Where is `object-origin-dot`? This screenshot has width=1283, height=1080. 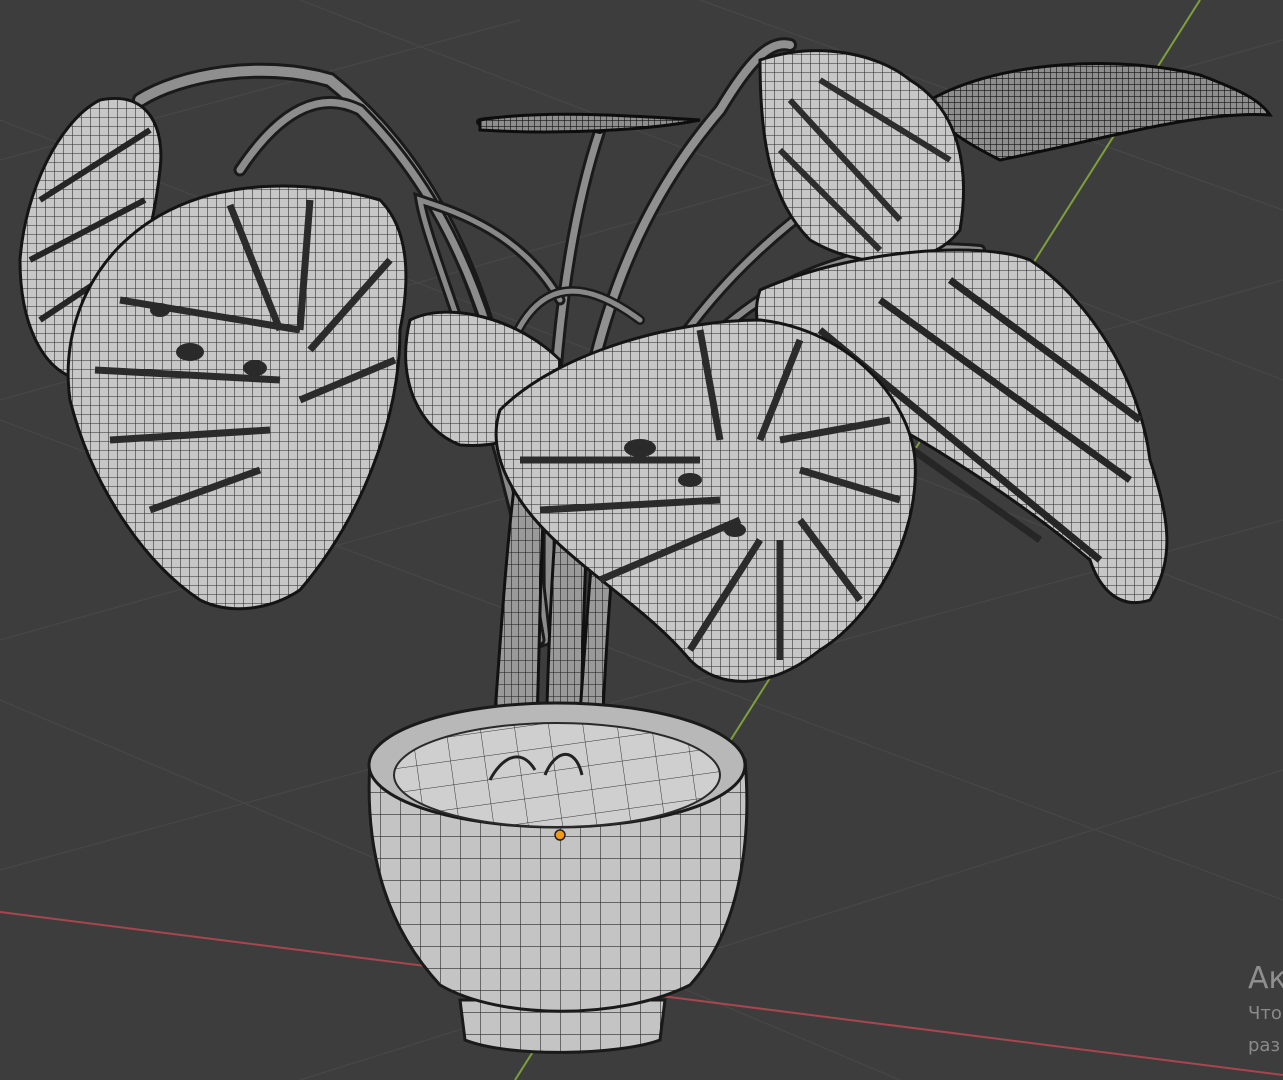 object-origin-dot is located at coordinates (560, 835).